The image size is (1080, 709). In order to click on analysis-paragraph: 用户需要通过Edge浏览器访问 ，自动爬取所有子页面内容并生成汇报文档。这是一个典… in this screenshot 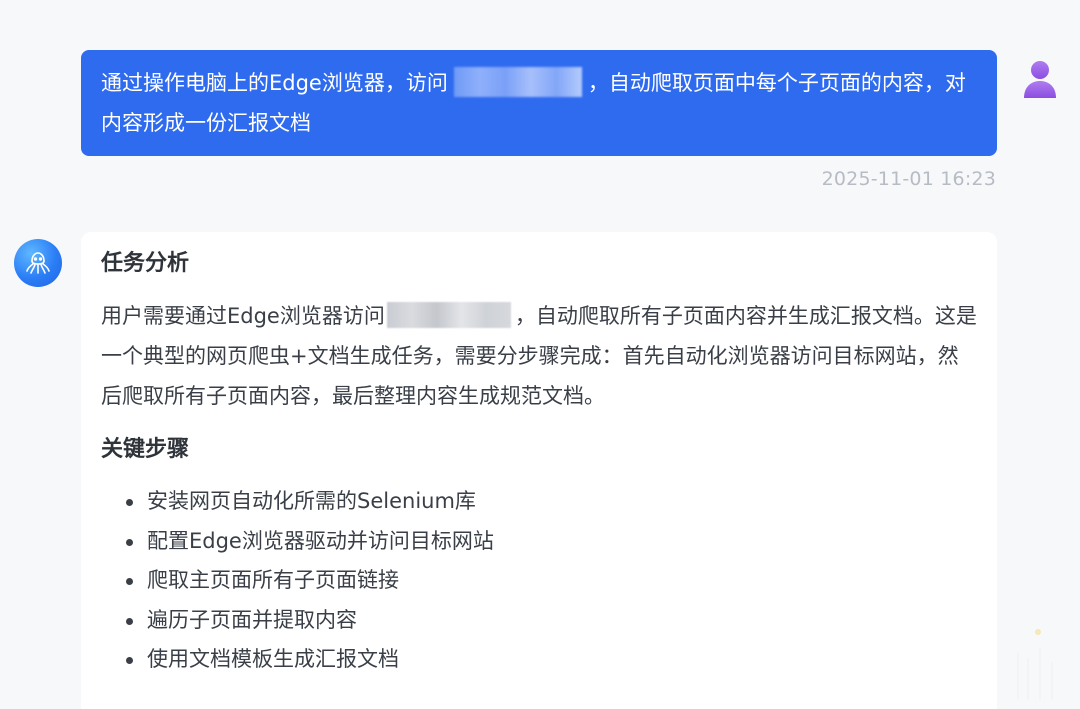, I will do `click(539, 356)`.